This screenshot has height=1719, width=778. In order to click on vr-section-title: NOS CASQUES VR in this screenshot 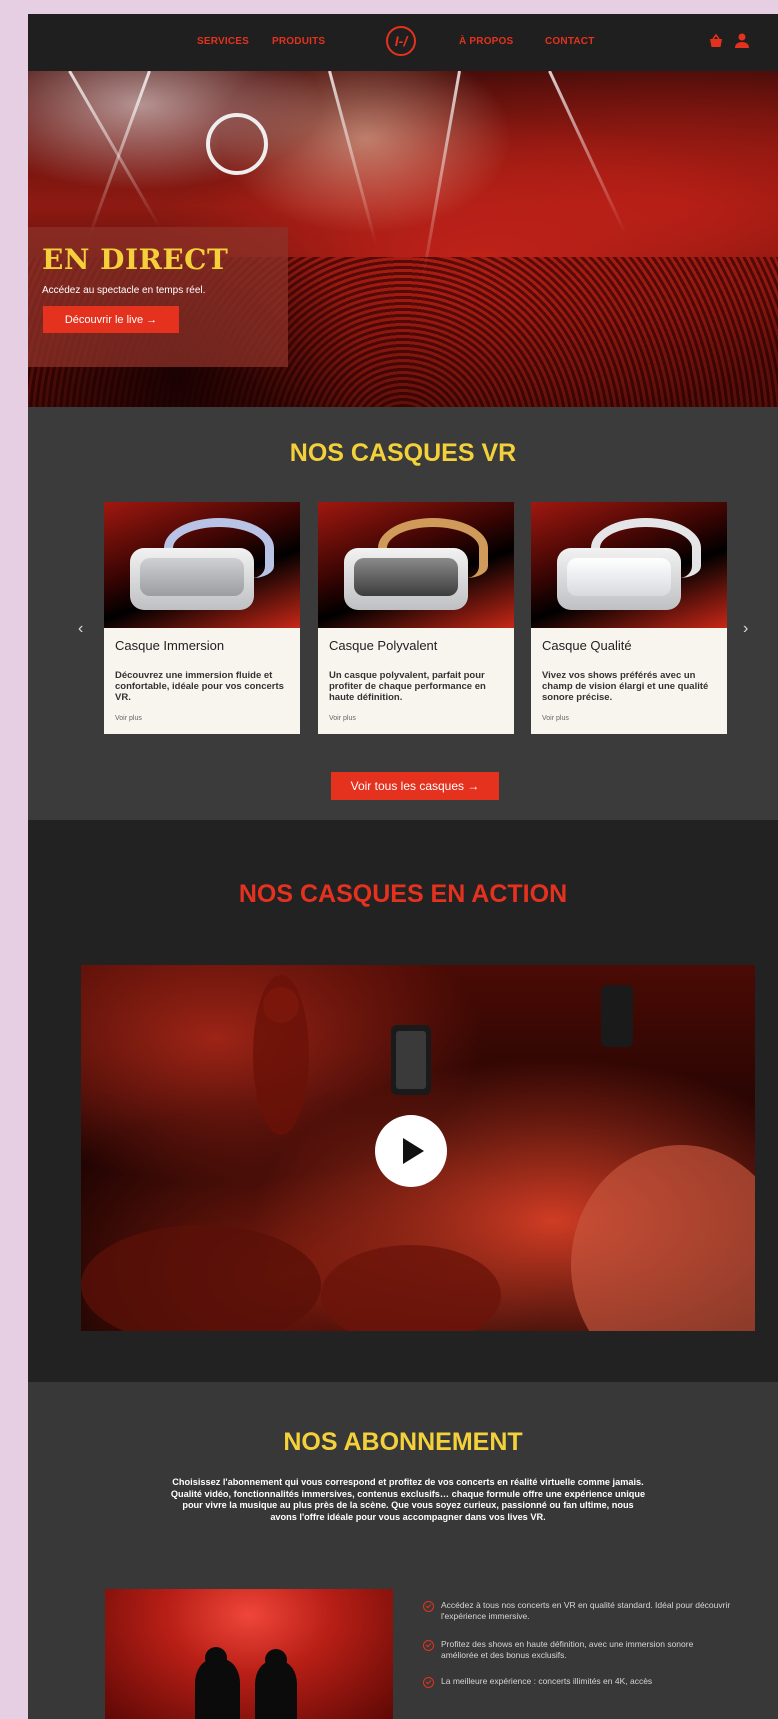, I will do `click(403, 453)`.